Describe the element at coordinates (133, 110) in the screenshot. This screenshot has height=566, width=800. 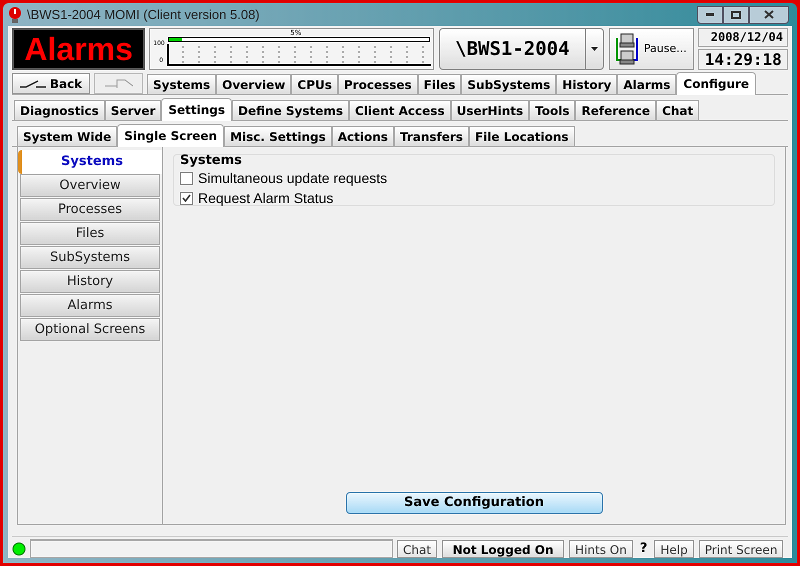
I see `config-tab: Server` at that location.